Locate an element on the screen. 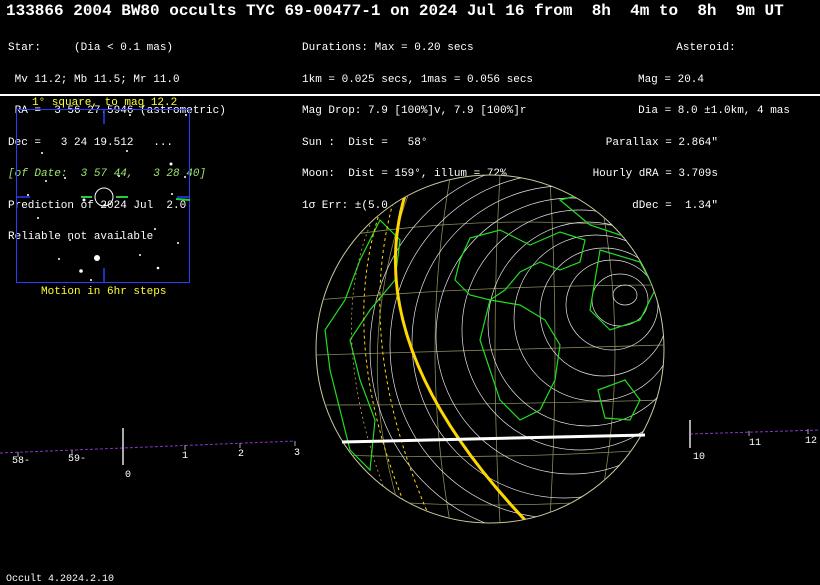 The height and width of the screenshot is (585, 820). tick-label: 0 is located at coordinates (128, 475).